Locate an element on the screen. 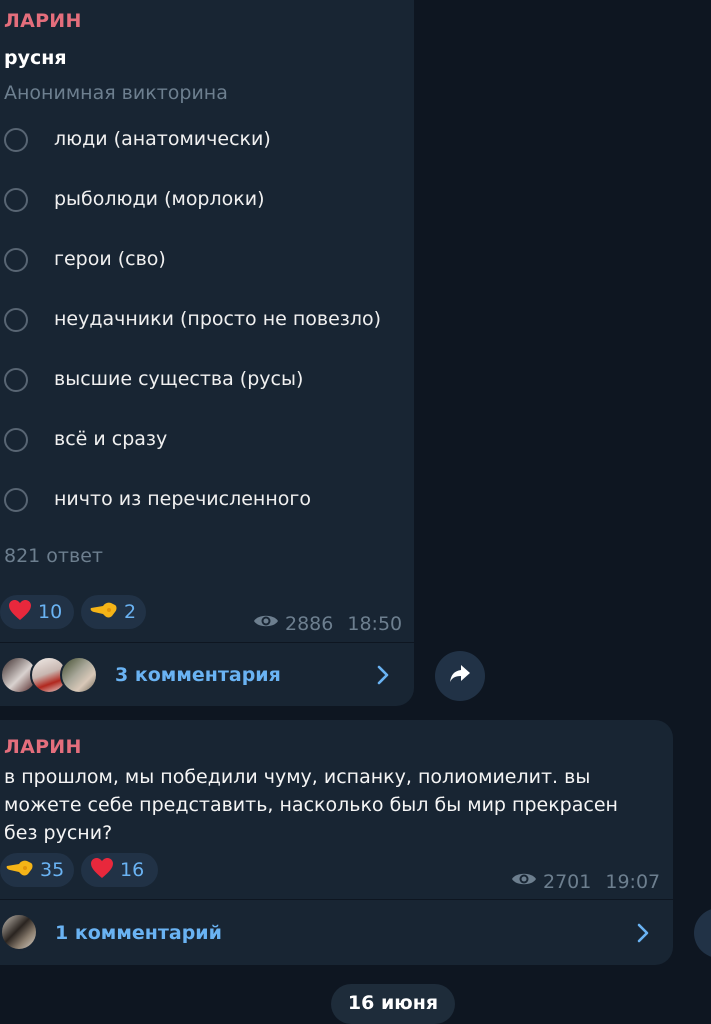  poll-option: неудачники (просто не повезло) is located at coordinates (205, 322).